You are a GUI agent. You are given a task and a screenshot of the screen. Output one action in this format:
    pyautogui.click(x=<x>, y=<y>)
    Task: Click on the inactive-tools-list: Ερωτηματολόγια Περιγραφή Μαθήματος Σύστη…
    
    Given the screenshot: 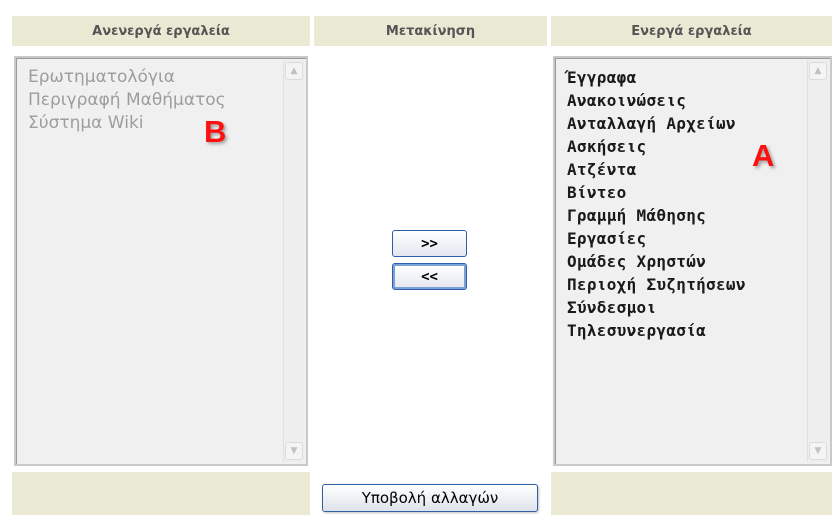 What is the action you would take?
    pyautogui.click(x=152, y=100)
    